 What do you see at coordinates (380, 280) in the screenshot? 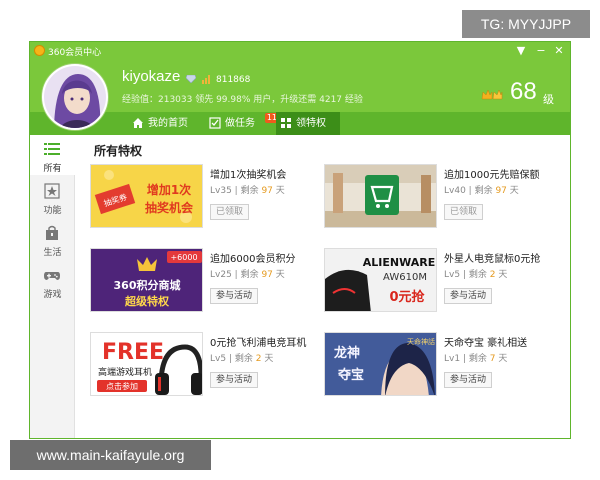
I see `alienware-banner: ALIENWARE AW610M 0元抢` at bounding box center [380, 280].